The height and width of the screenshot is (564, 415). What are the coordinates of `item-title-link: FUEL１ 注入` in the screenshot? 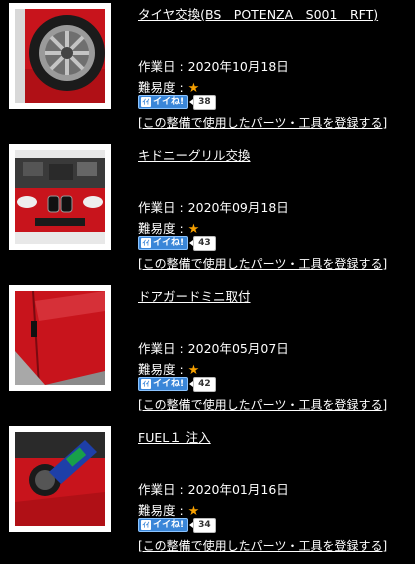 It's located at (174, 436).